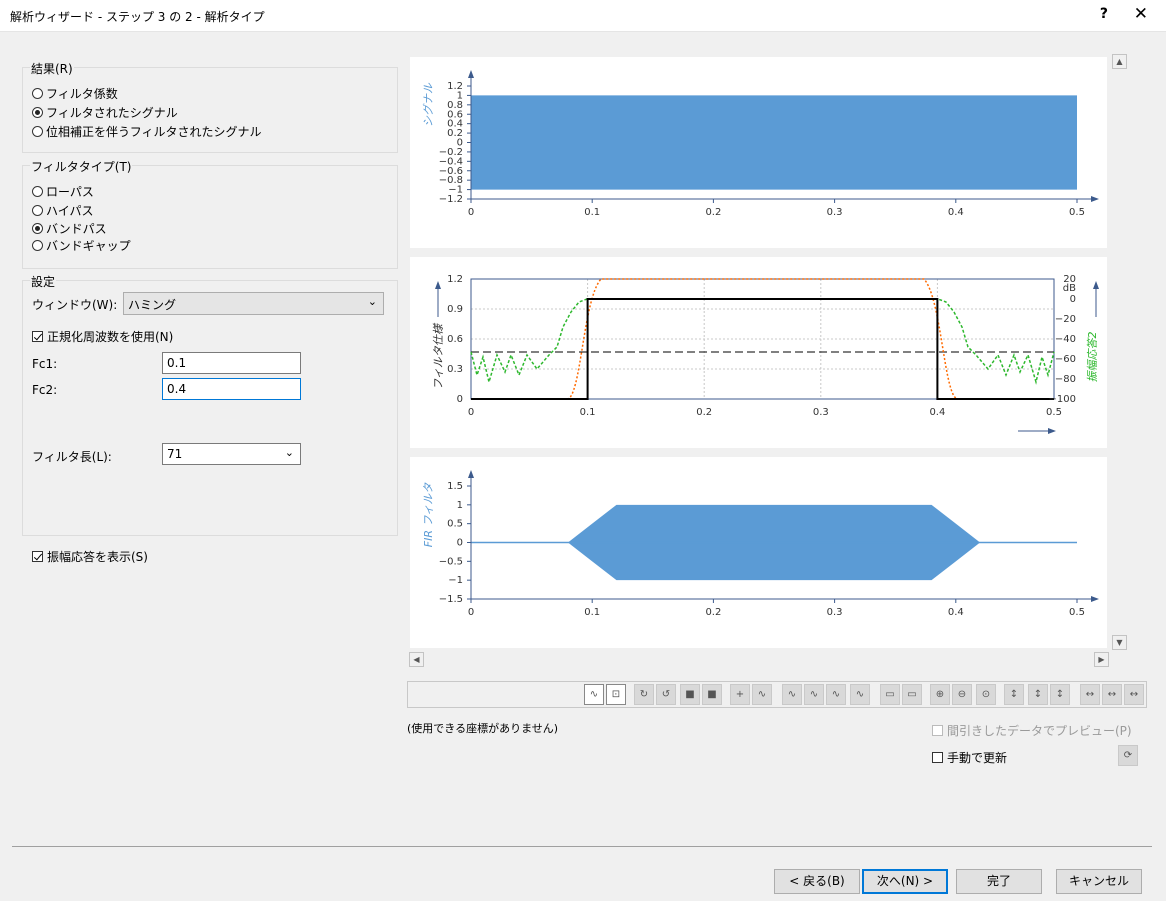 This screenshot has height=901, width=1166. What do you see at coordinates (231, 363) in the screenshot?
I see `fc1-input: 0.1` at bounding box center [231, 363].